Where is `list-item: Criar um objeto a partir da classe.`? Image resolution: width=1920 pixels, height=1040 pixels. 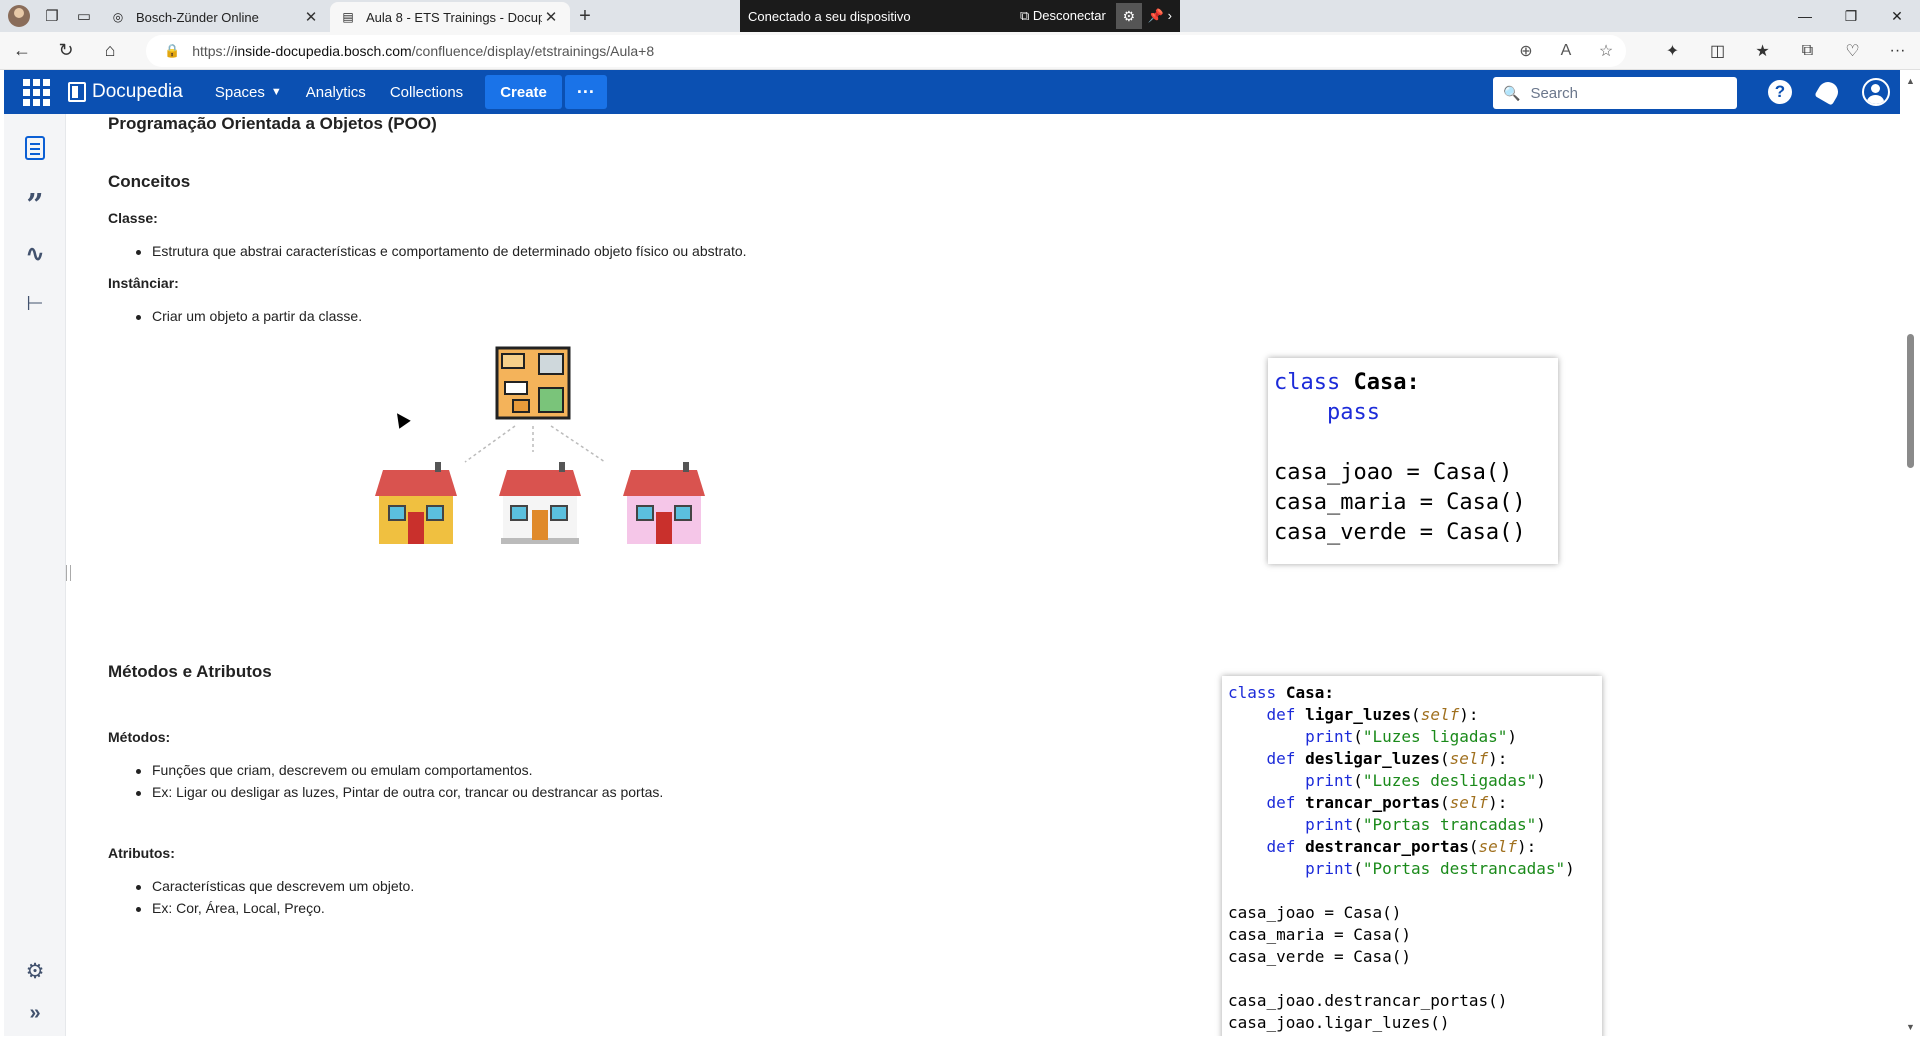
list-item: Criar um objeto a partir da classe. is located at coordinates (249, 316).